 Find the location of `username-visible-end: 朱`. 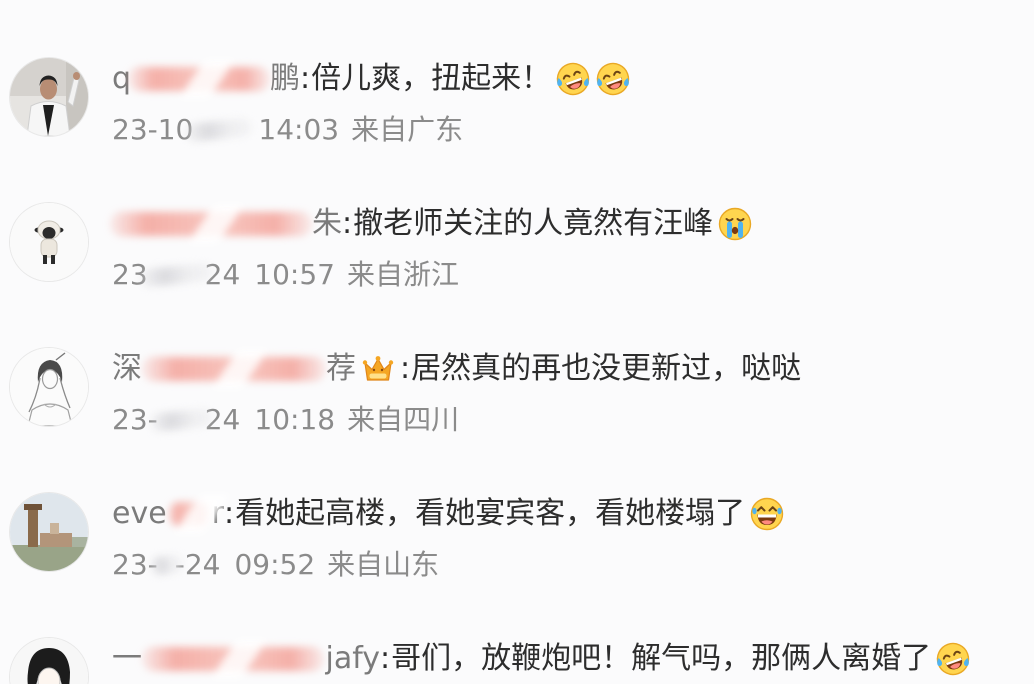

username-visible-end: 朱 is located at coordinates (327, 224).